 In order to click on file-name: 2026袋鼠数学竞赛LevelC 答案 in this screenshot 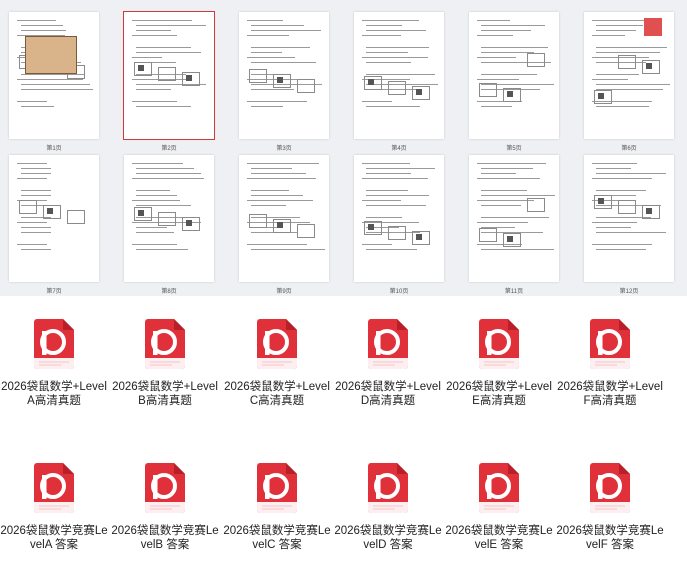, I will do `click(277, 538)`.